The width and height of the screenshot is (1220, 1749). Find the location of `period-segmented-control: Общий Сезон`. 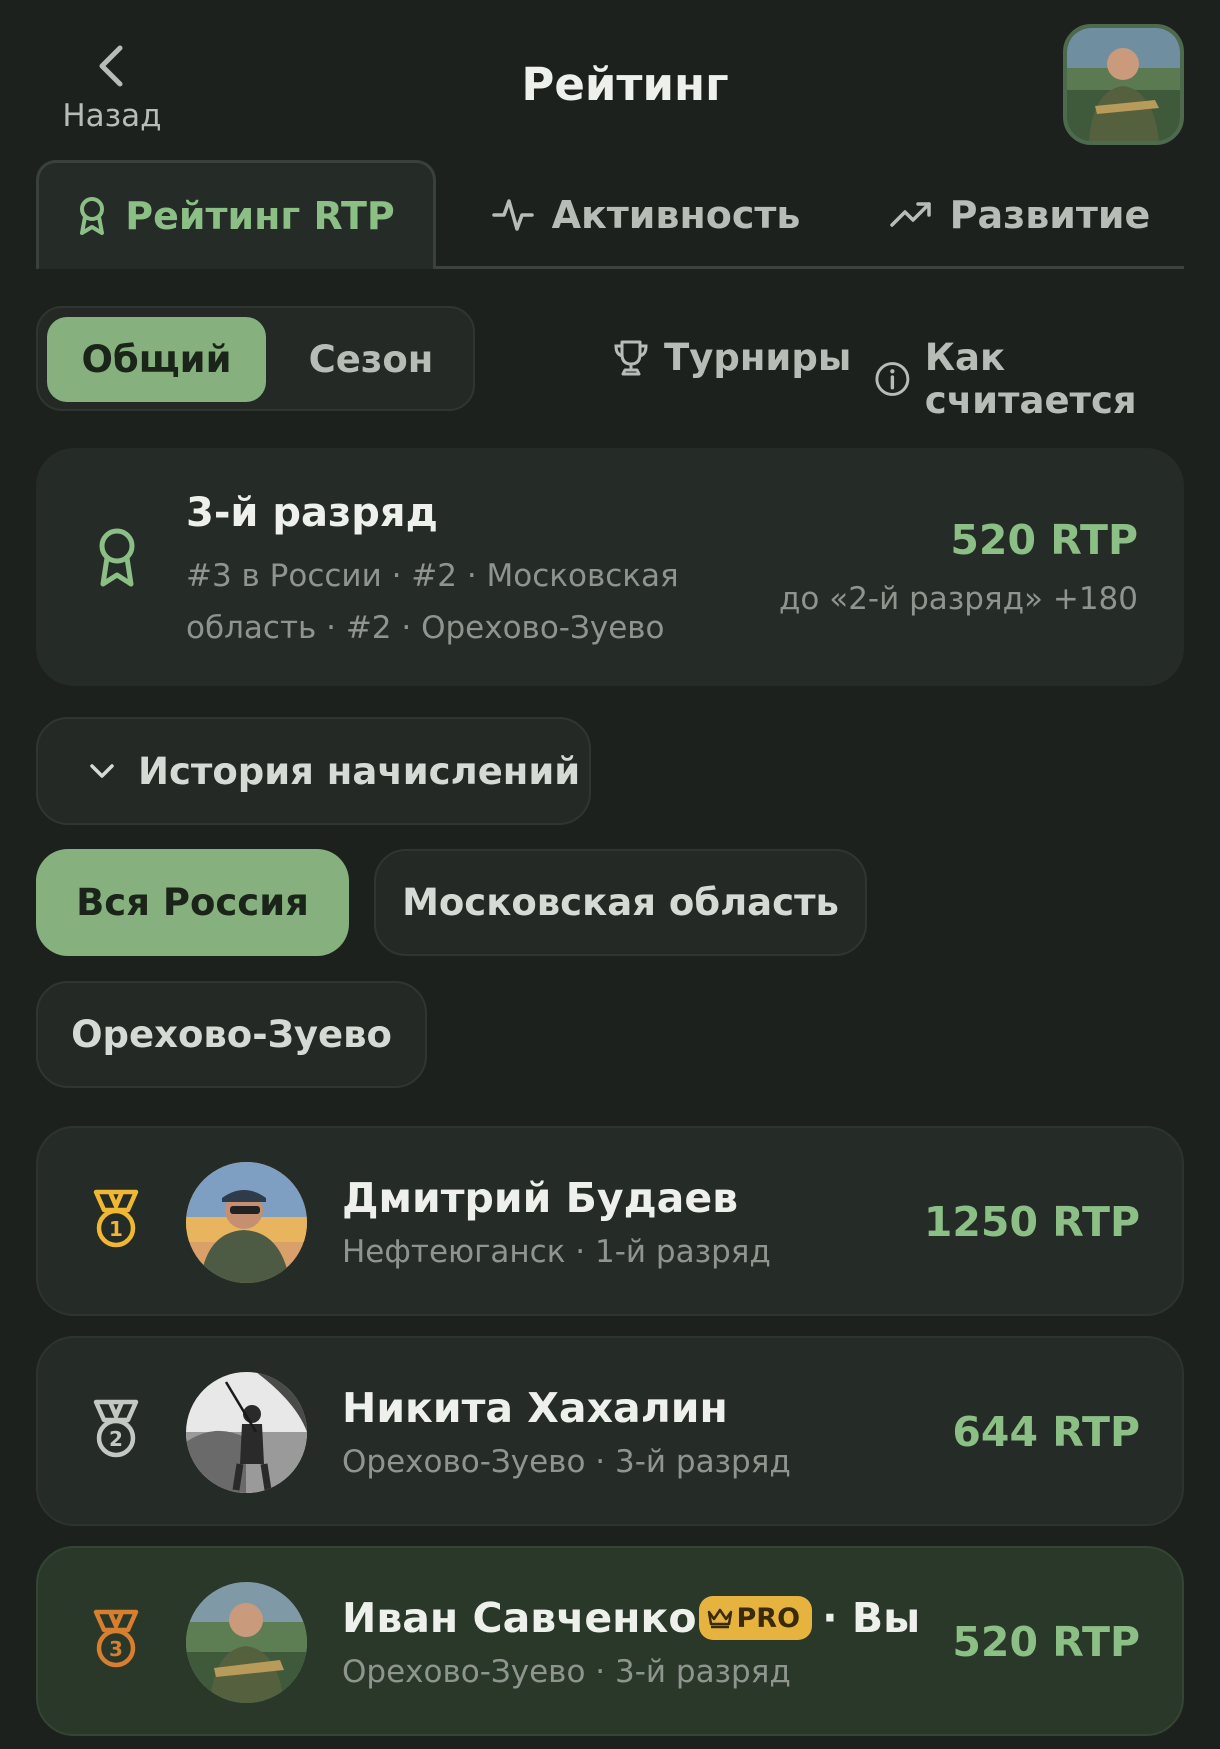

period-segmented-control: Общий Сезон is located at coordinates (255, 358).